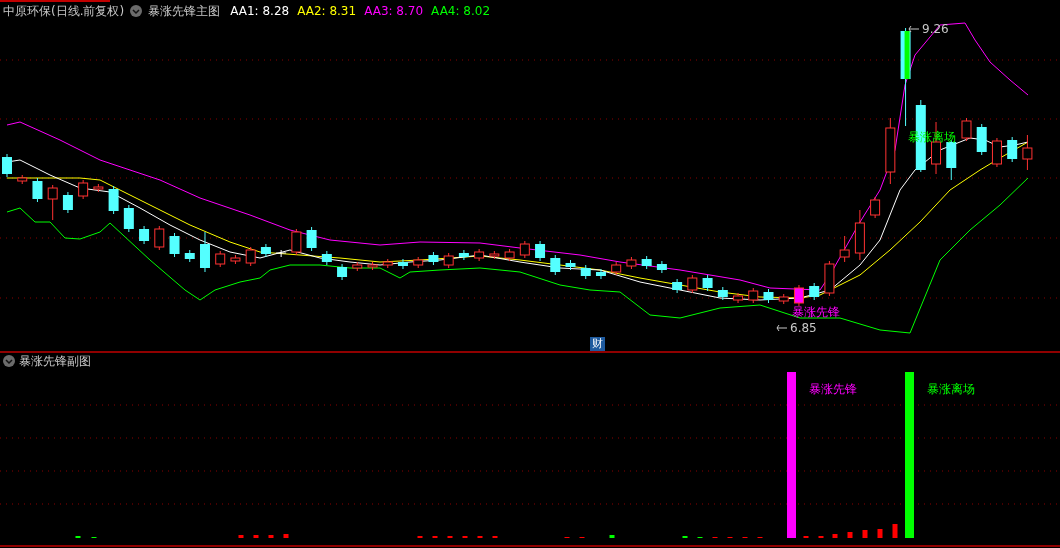 This screenshot has width=1060, height=548. I want to click on event-badge: 财, so click(597, 344).